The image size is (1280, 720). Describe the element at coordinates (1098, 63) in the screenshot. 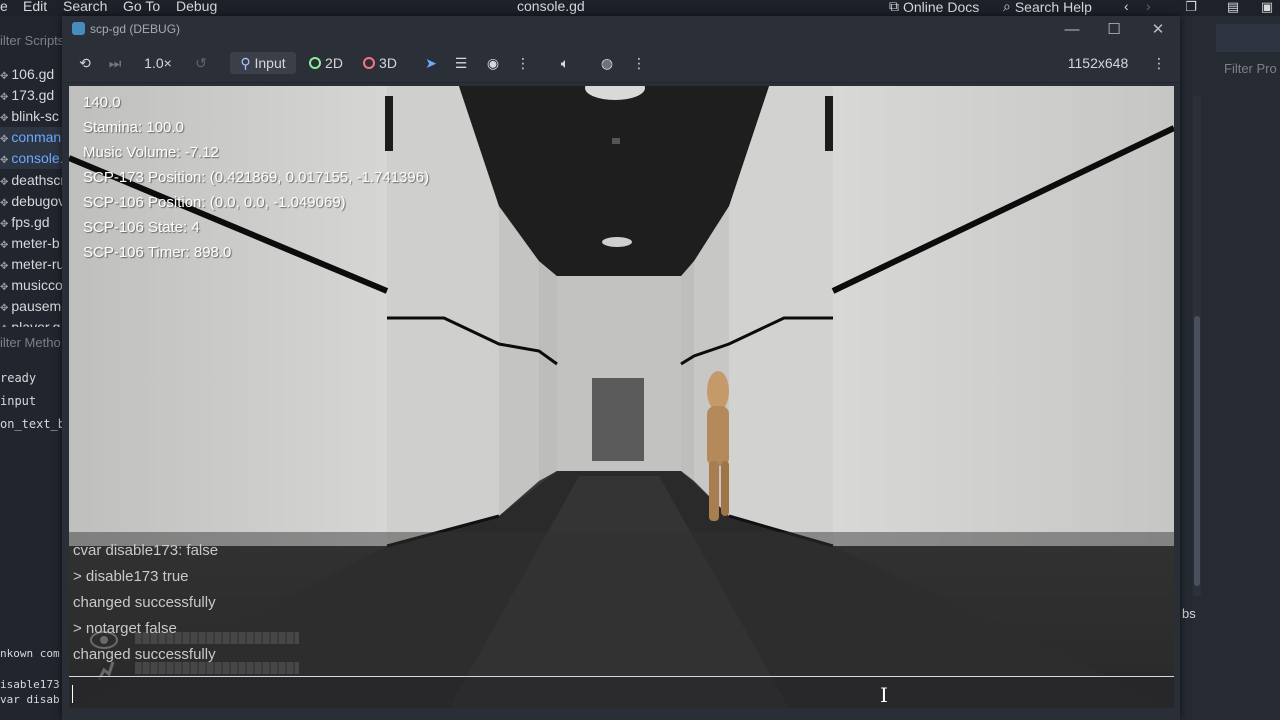

I see `resolution-label: 1152x648` at that location.